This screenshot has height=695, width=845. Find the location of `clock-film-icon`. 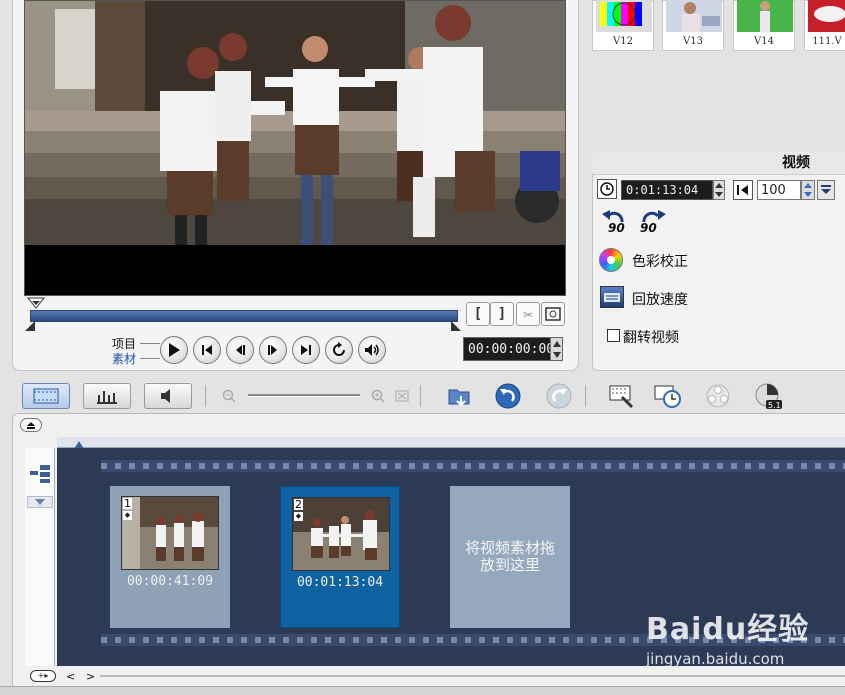

clock-film-icon is located at coordinates (667, 396).